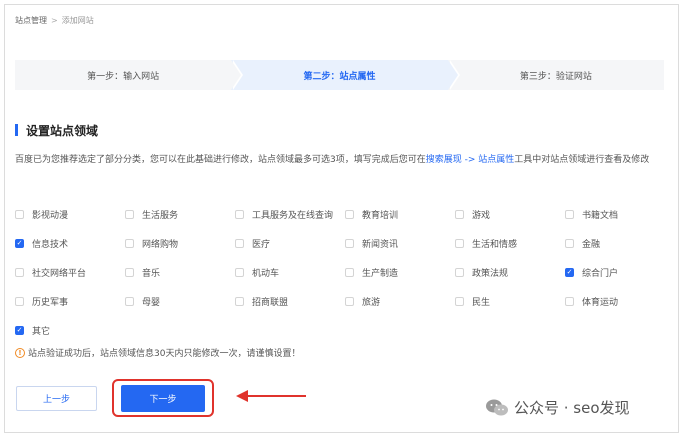  Describe the element at coordinates (380, 216) in the screenshot. I see `category-label: 教育培训` at that location.